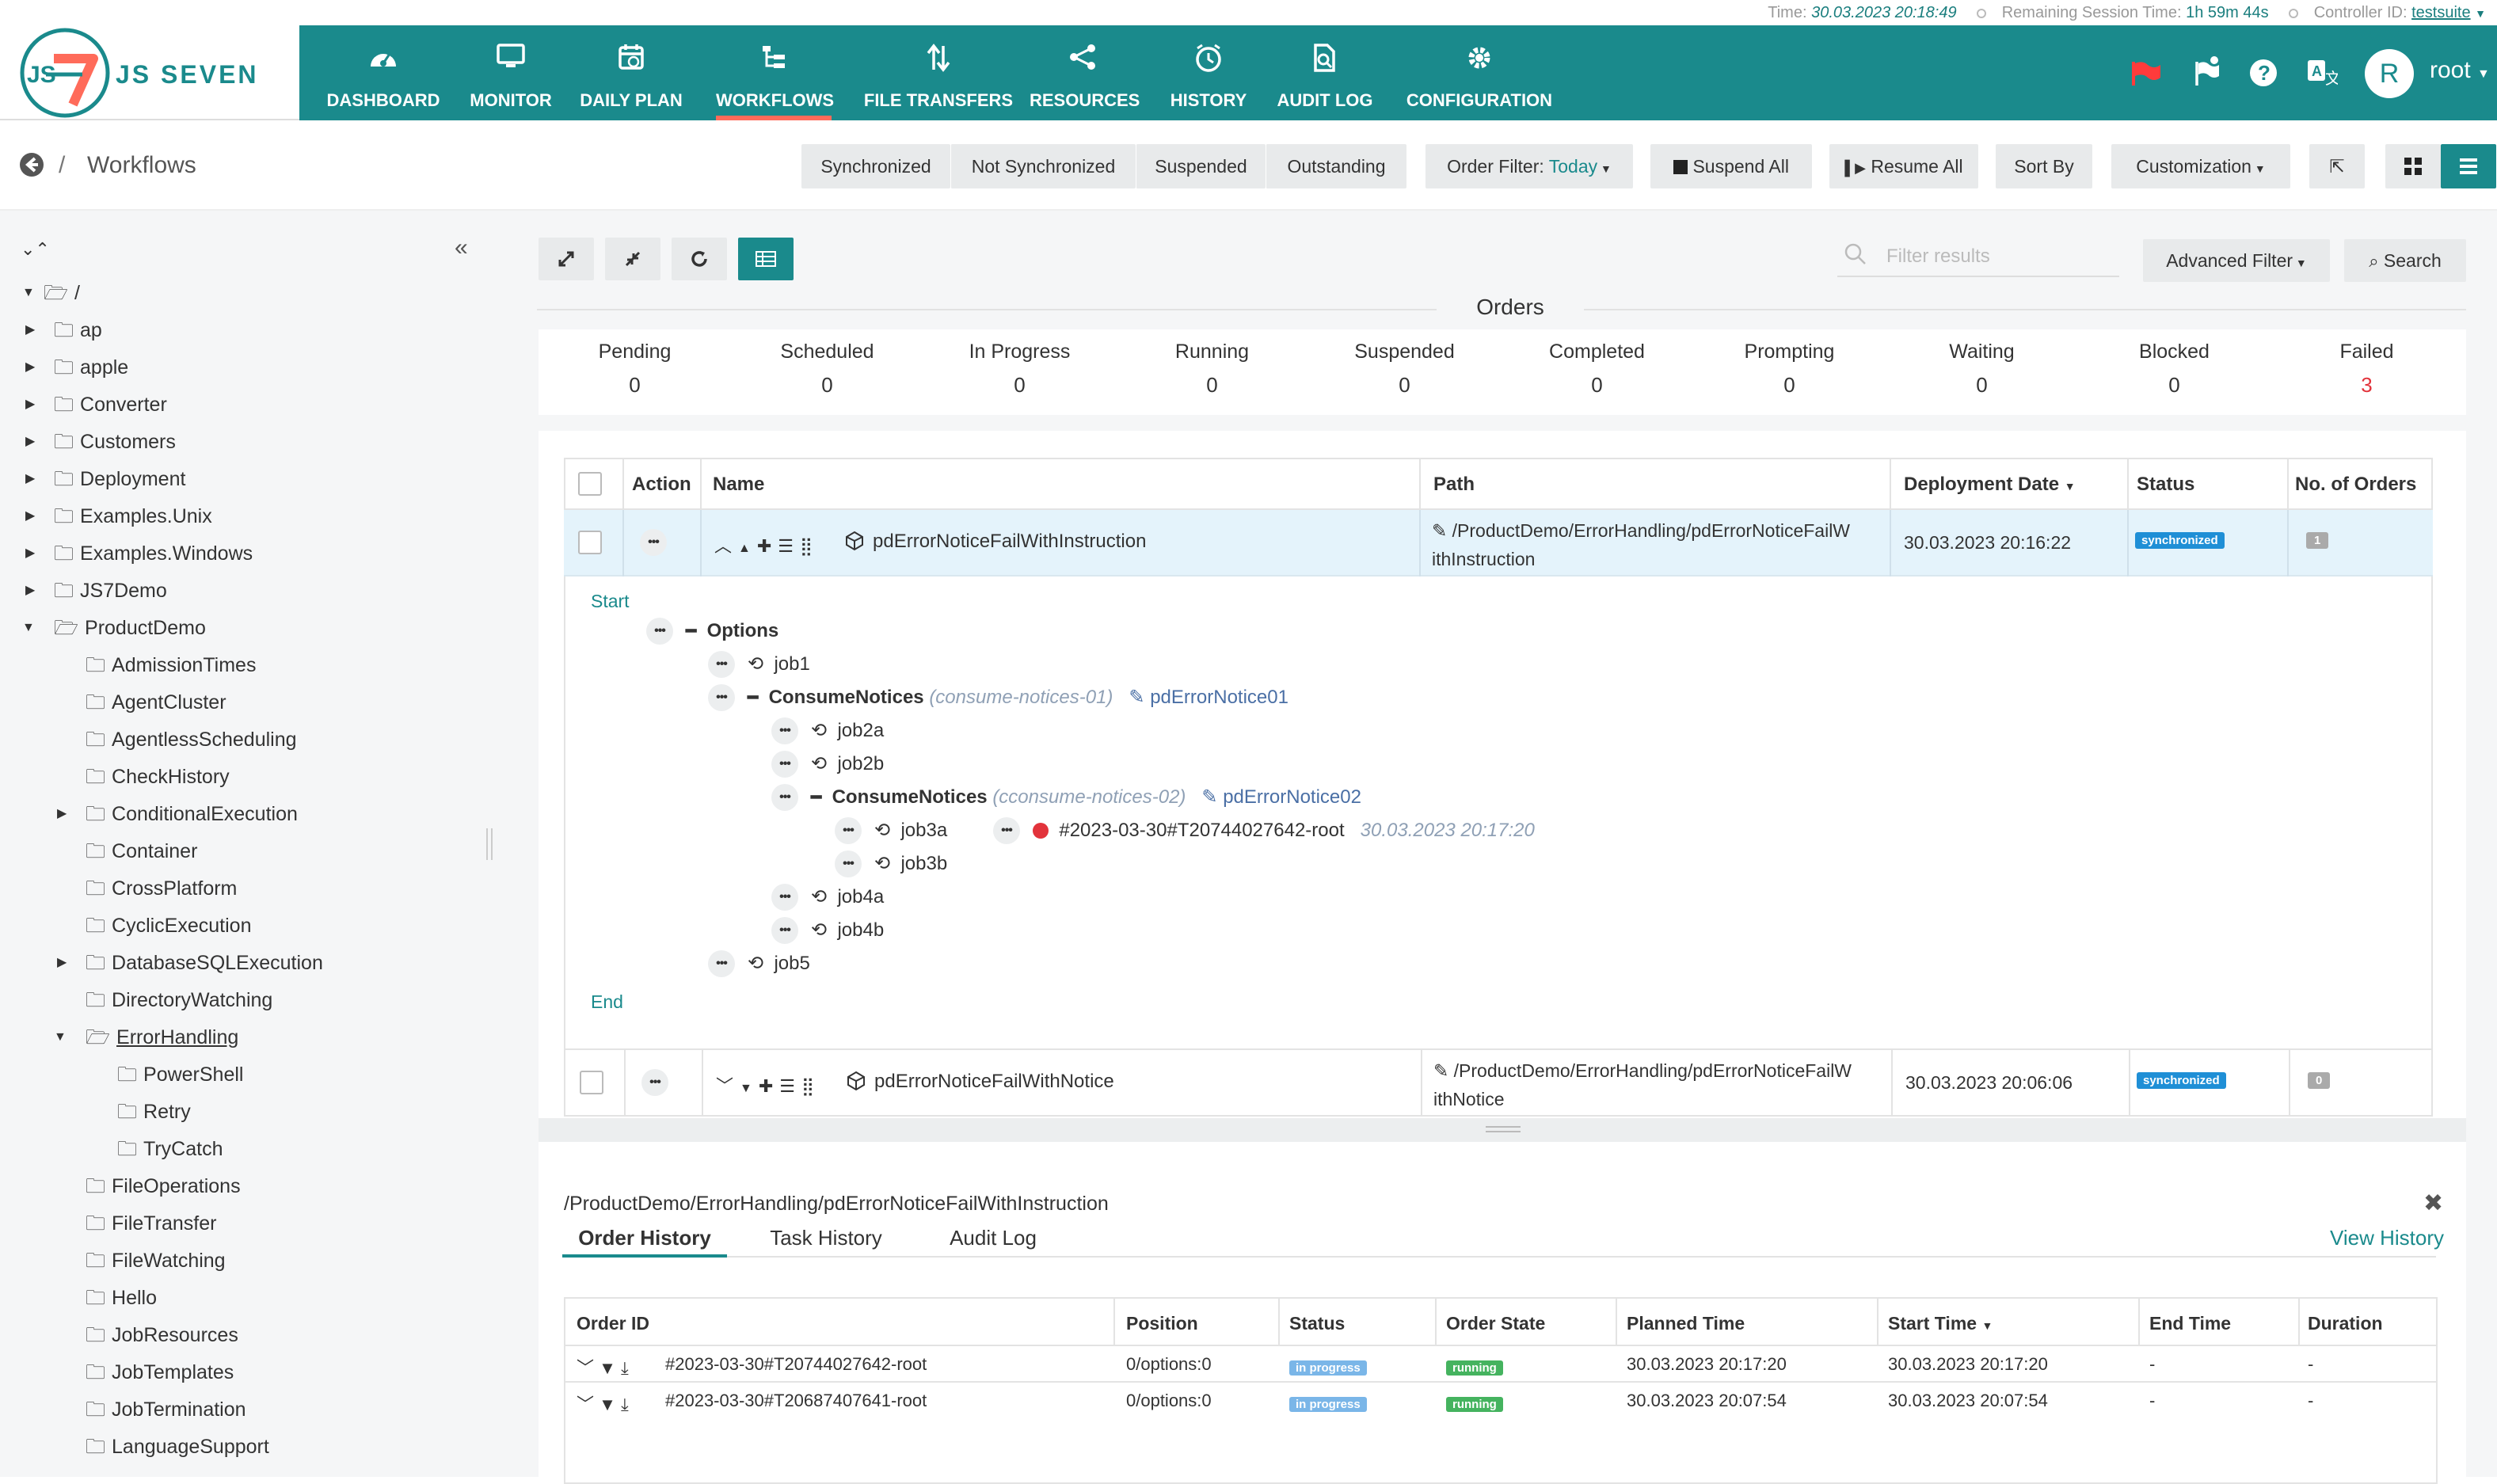  Describe the element at coordinates (179, 1001) in the screenshot. I see `tree-folder: 🗀 DirectoryWatching` at that location.